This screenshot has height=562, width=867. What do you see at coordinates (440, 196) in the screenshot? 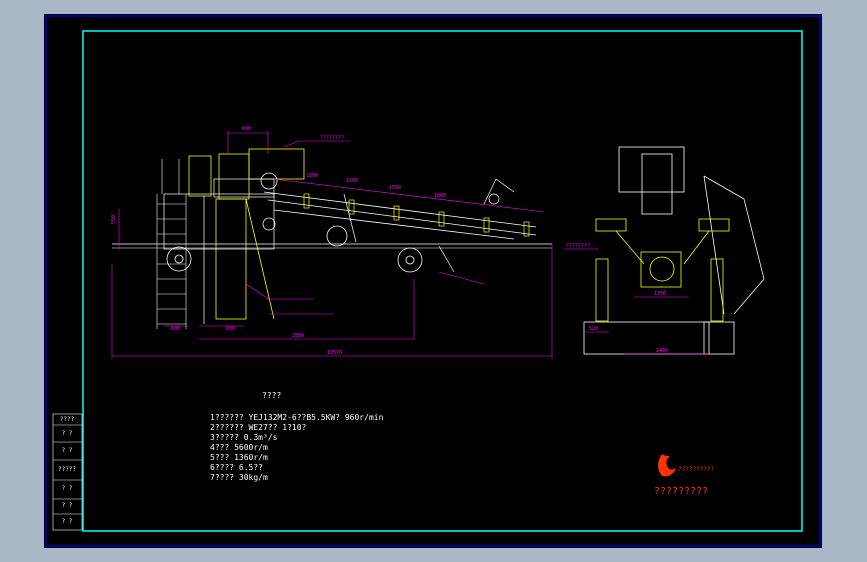
I see `dim-1800b: 1800` at bounding box center [440, 196].